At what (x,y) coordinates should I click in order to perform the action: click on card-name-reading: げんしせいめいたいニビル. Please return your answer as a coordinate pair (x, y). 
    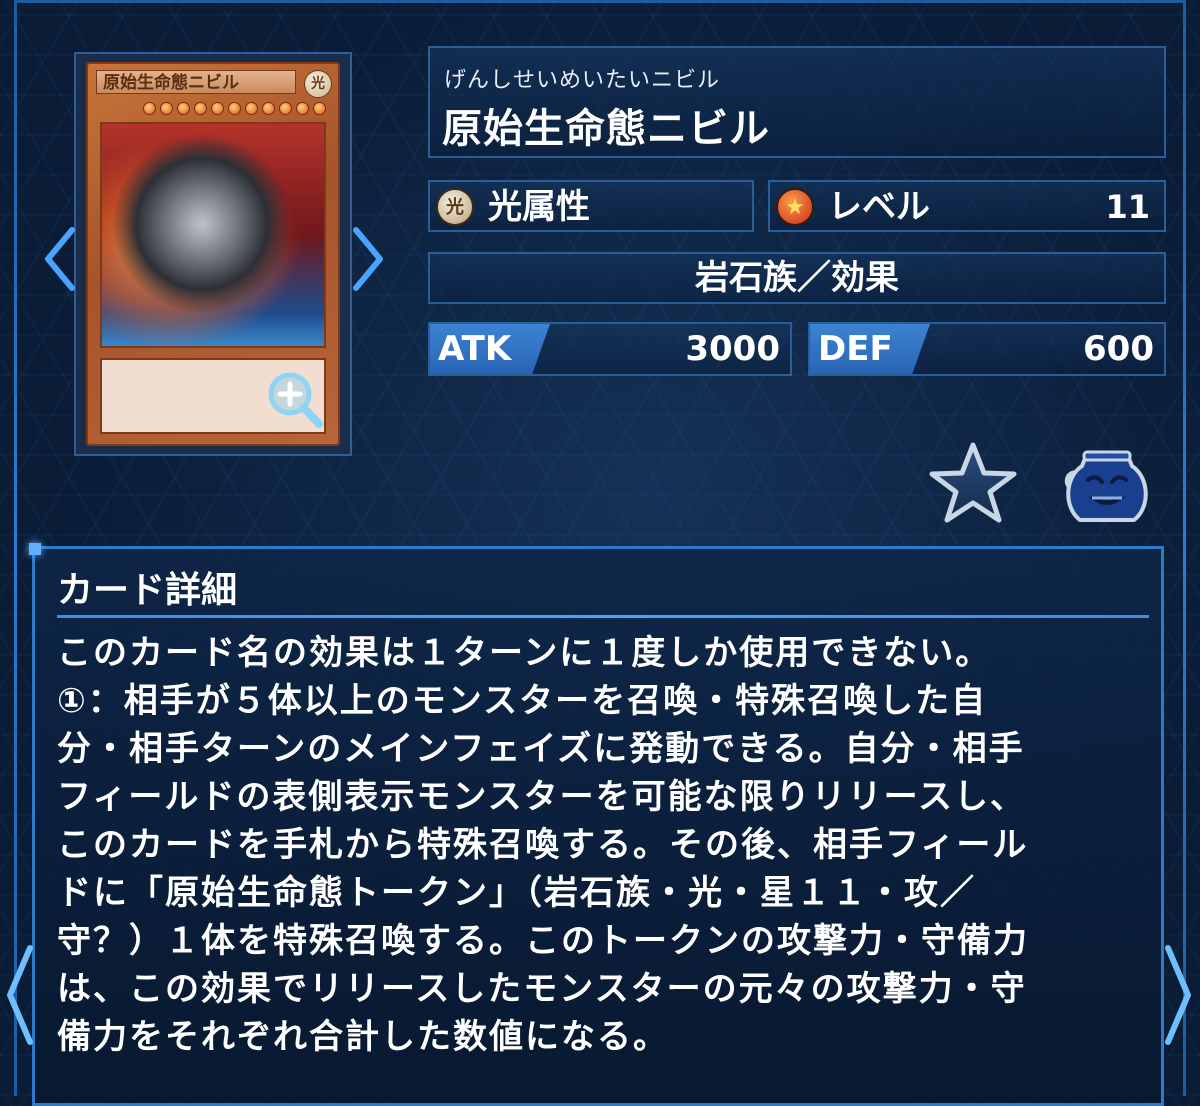
    Looking at the image, I should click on (582, 80).